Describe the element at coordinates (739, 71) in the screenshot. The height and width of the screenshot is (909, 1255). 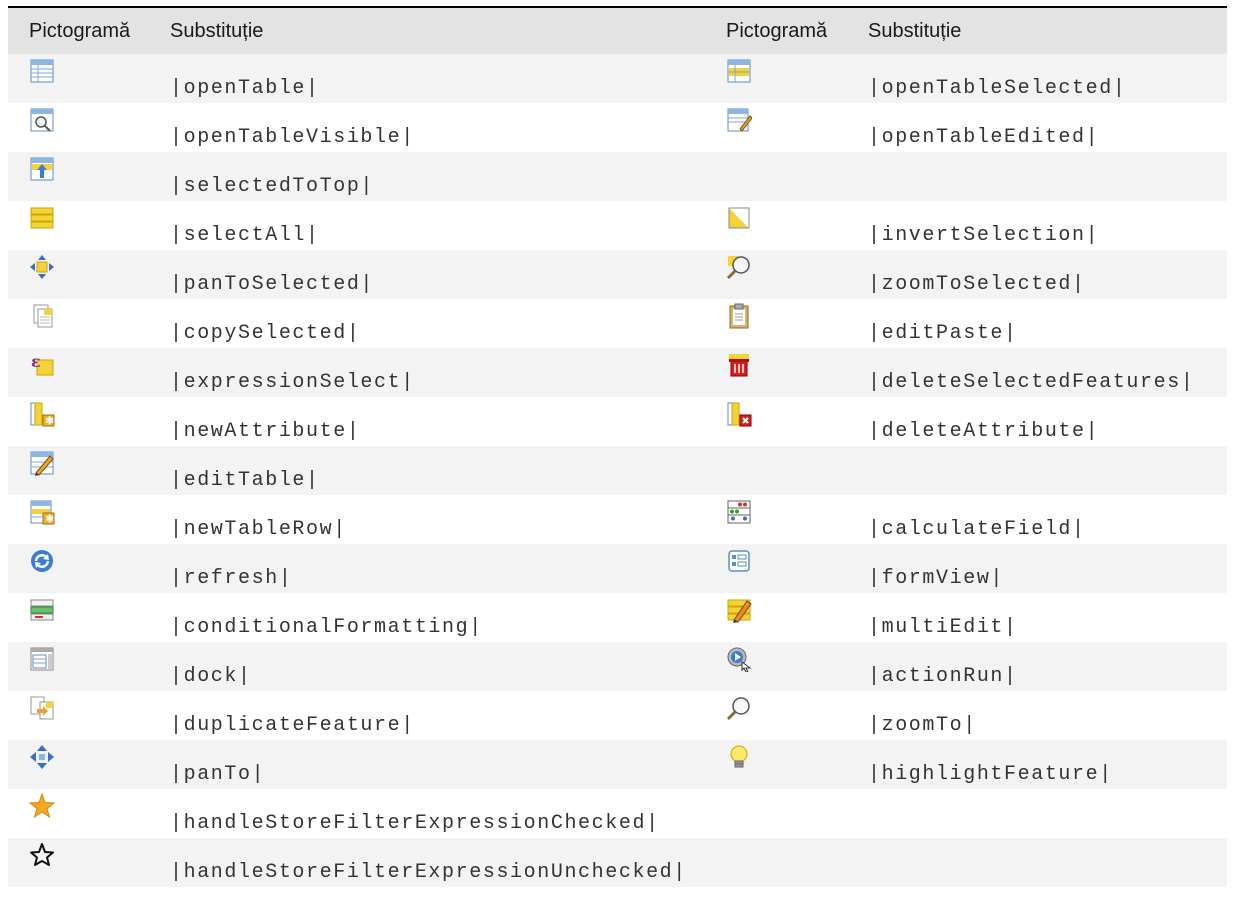
I see `open-table-selected-icon` at that location.